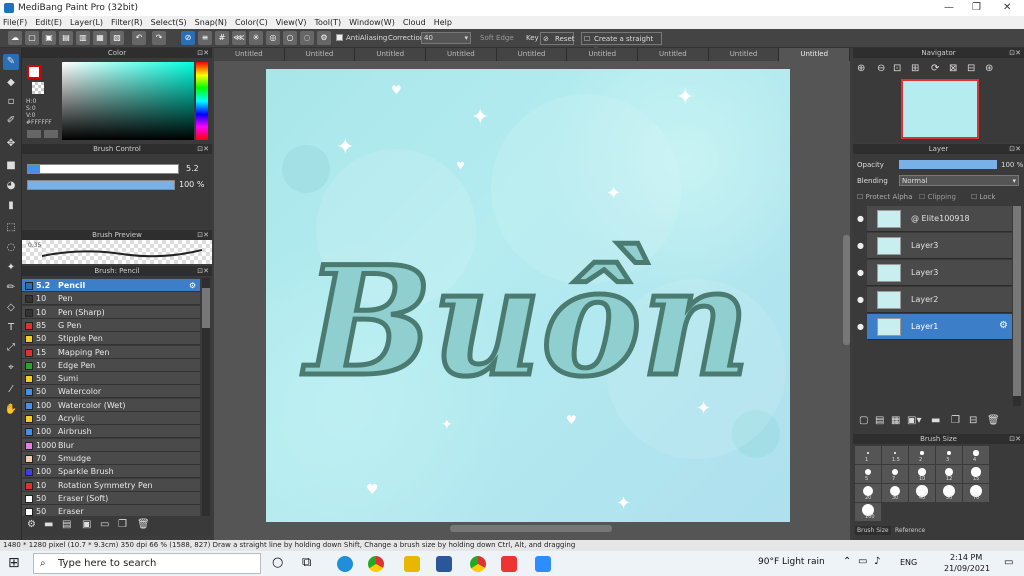 The image size is (1024, 576). Describe the element at coordinates (1017, 306) in the screenshot. I see `layer-scrollbar` at that location.